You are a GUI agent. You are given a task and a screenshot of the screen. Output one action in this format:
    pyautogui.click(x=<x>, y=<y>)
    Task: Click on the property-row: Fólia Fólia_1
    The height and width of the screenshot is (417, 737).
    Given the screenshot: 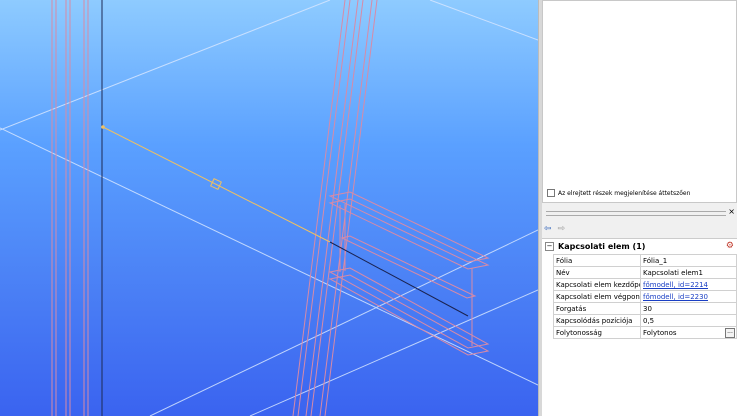 What is the action you would take?
    pyautogui.click(x=645, y=260)
    